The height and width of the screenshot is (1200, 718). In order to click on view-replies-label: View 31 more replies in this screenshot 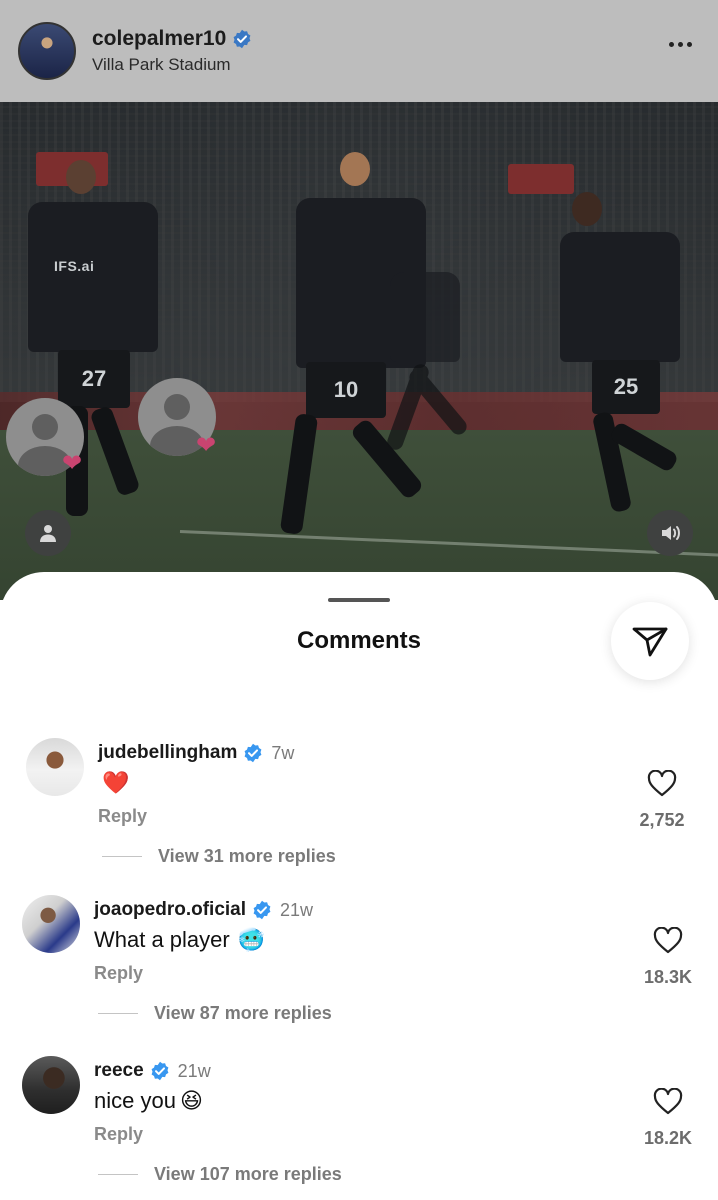, I will do `click(247, 856)`.